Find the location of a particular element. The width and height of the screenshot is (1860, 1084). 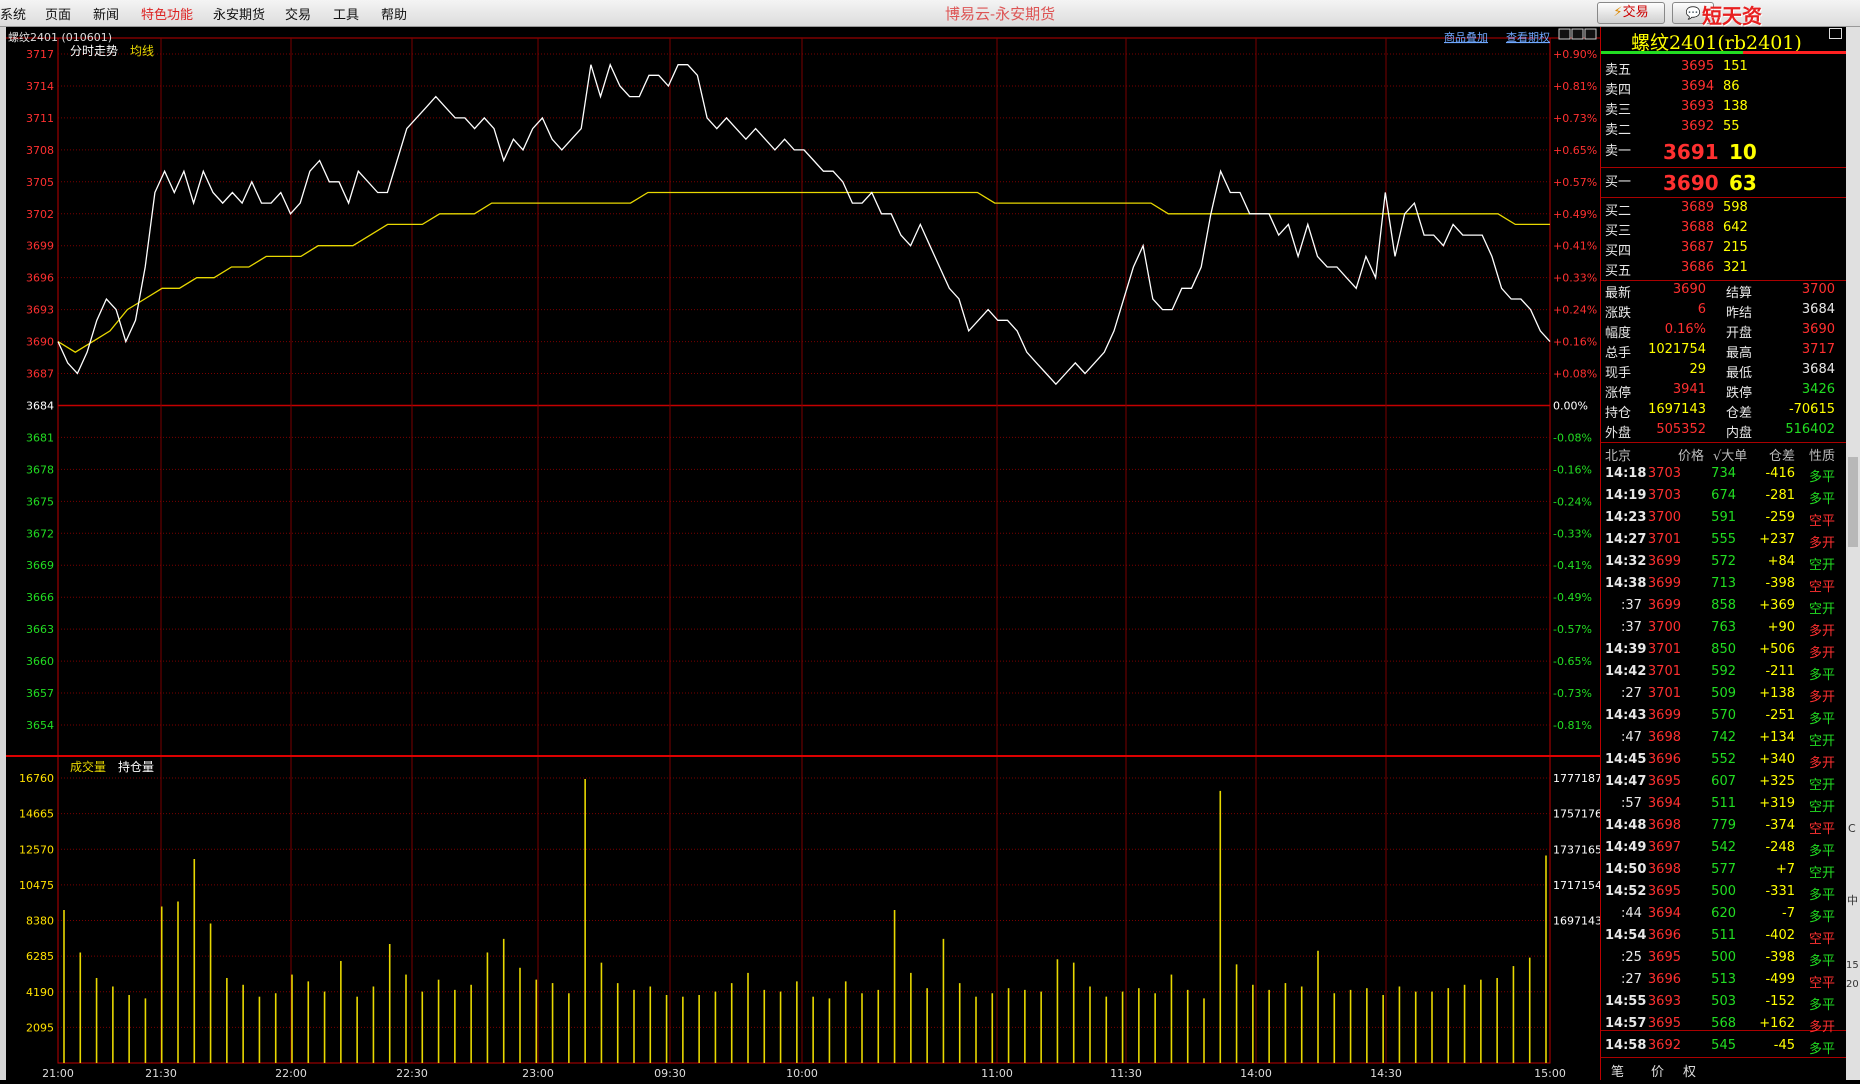

pct-tick-label: -0.49% is located at coordinates (1572, 597).